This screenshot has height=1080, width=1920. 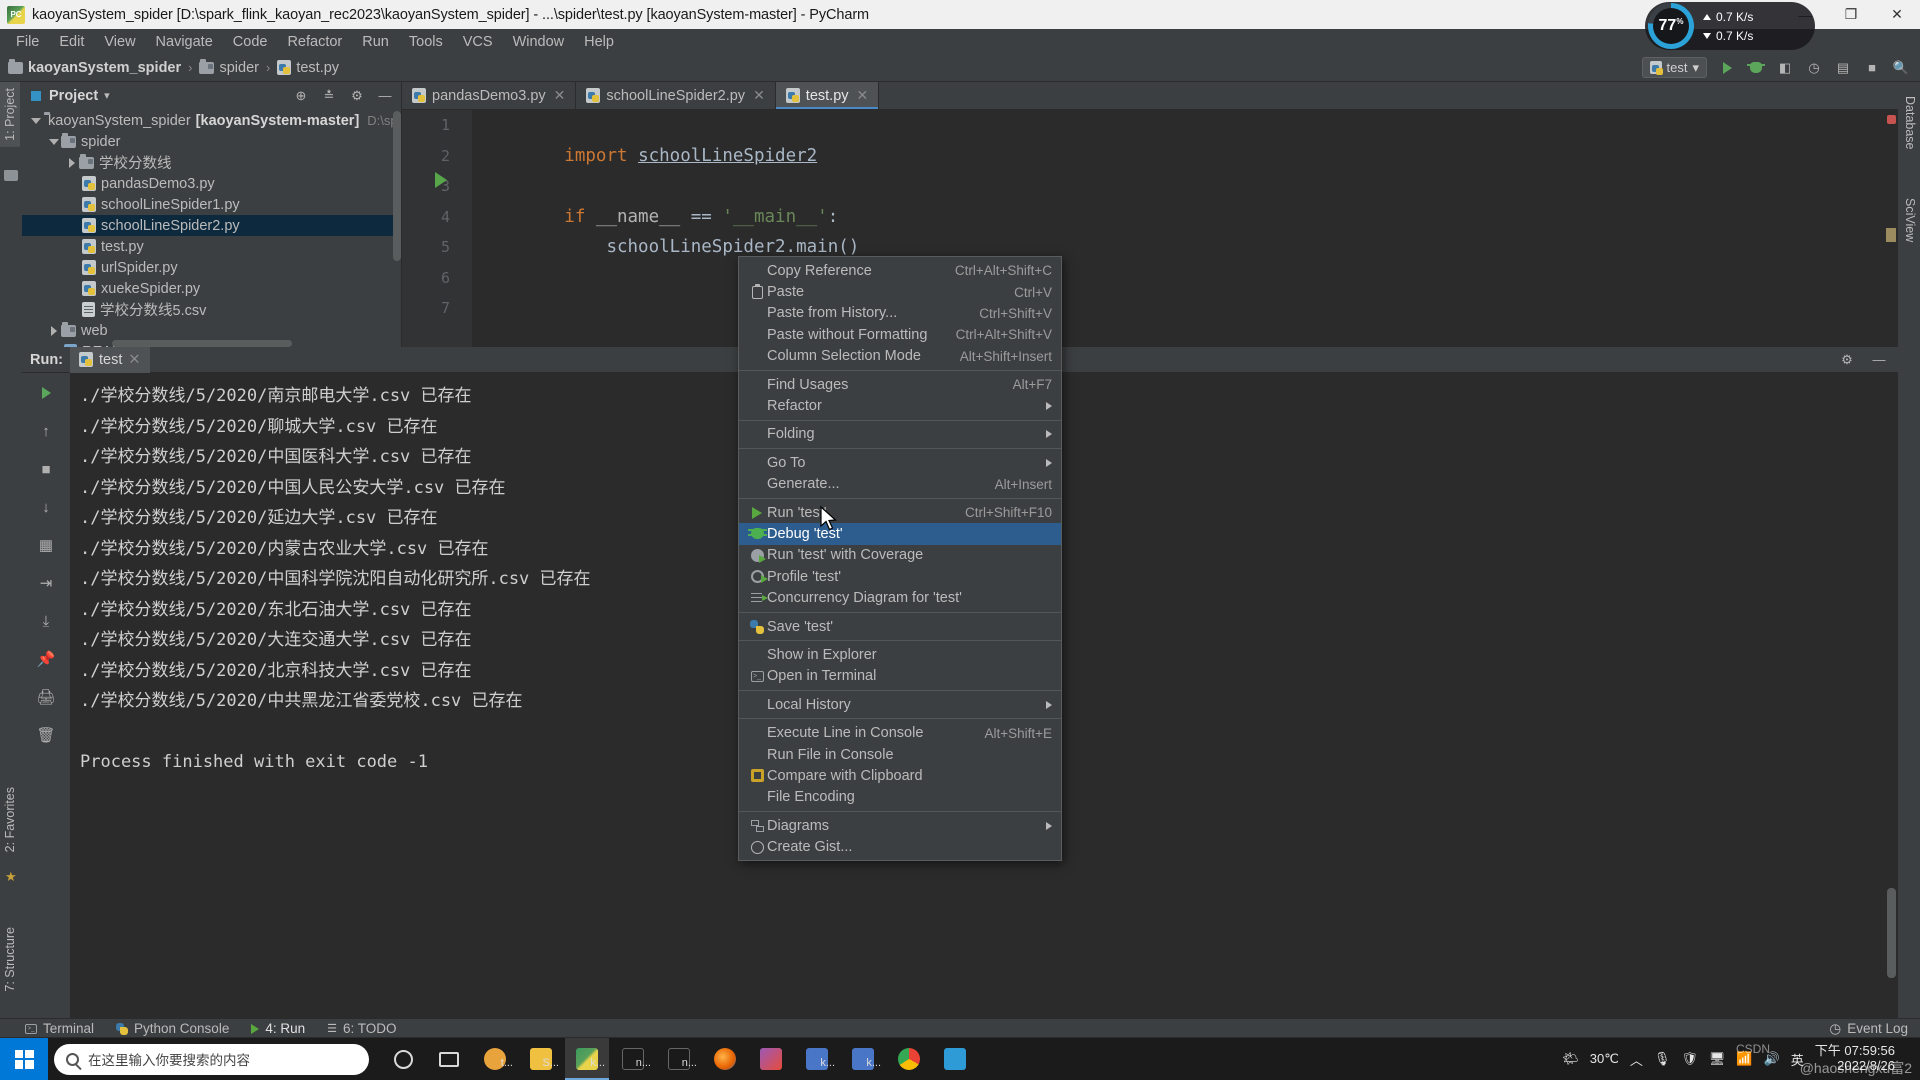 I want to click on breadcrumb-file: test.py, so click(x=308, y=68).